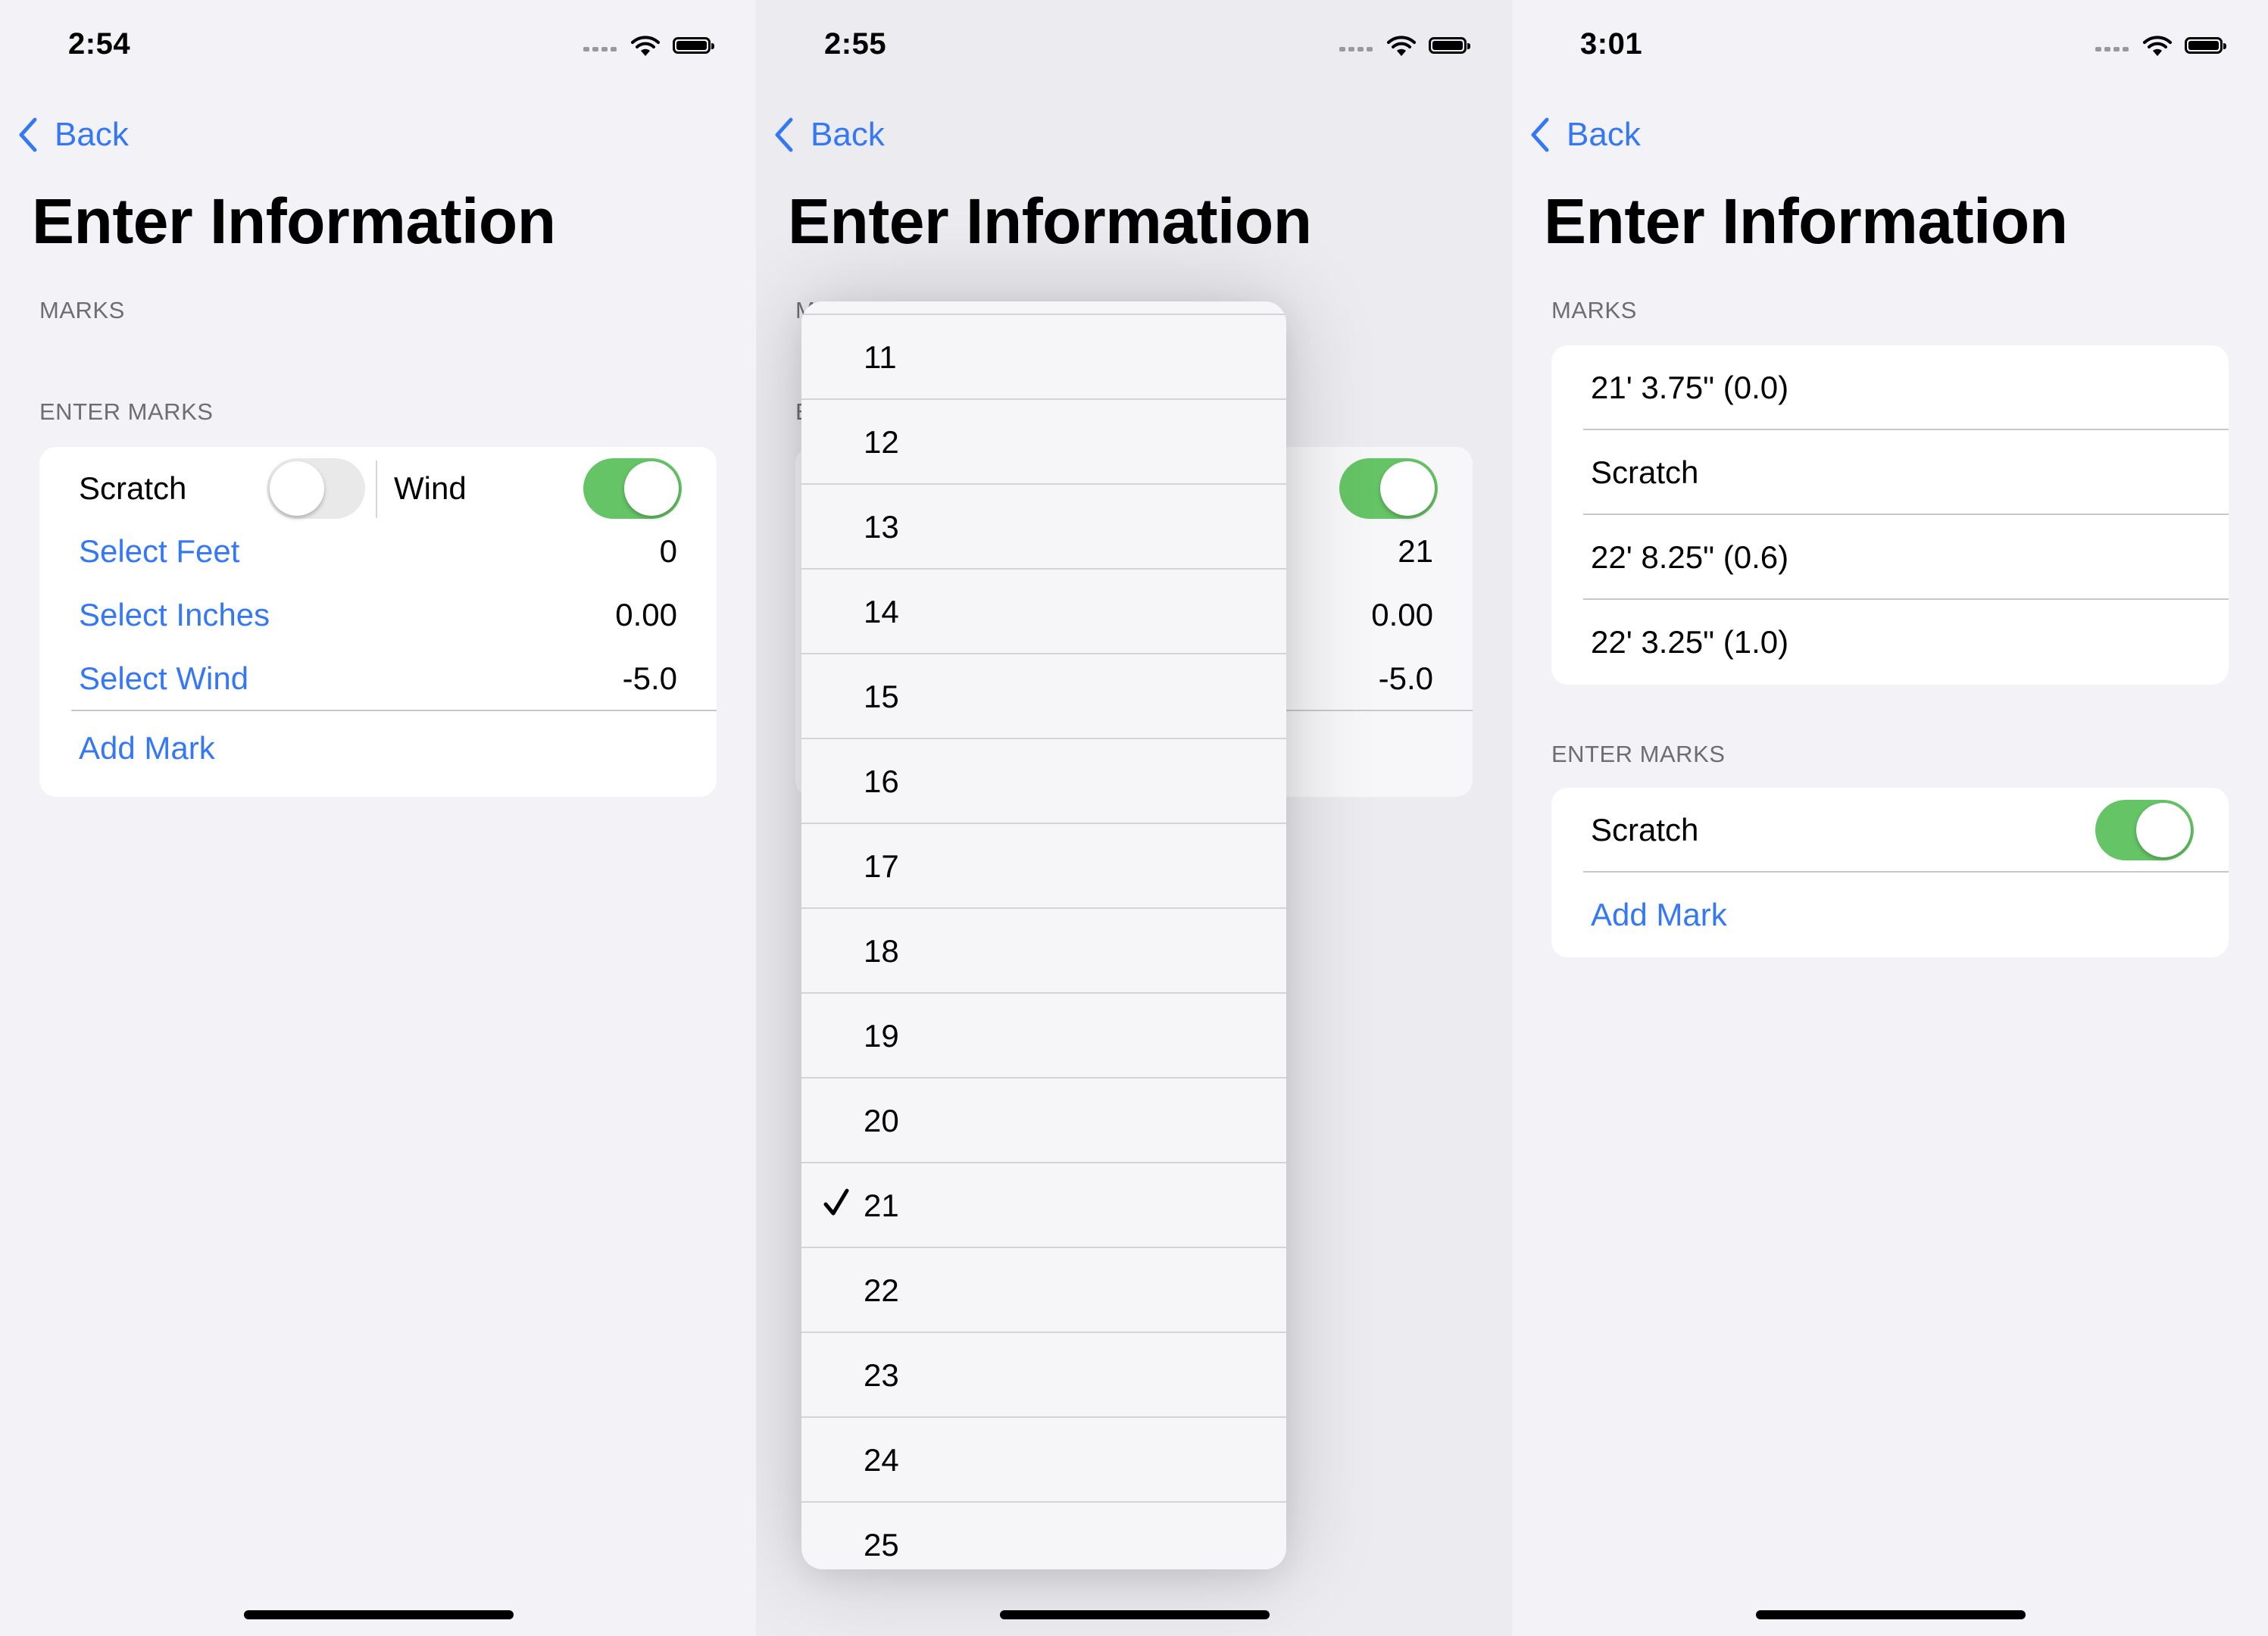  What do you see at coordinates (1043, 610) in the screenshot?
I see `menu-item: 14` at bounding box center [1043, 610].